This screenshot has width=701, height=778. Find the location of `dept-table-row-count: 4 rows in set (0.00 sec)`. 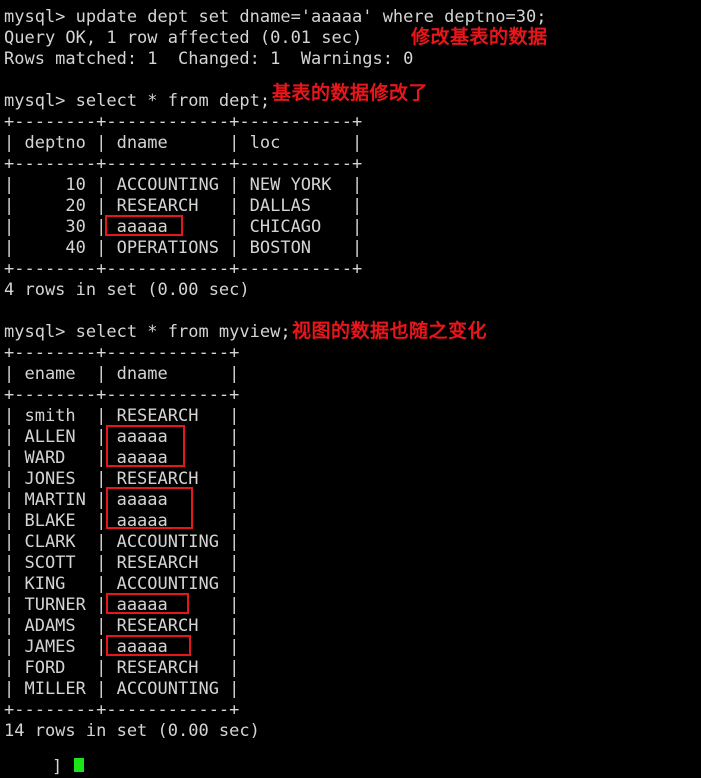

dept-table-row-count: 4 rows in set (0.00 sec) is located at coordinates (127, 290).